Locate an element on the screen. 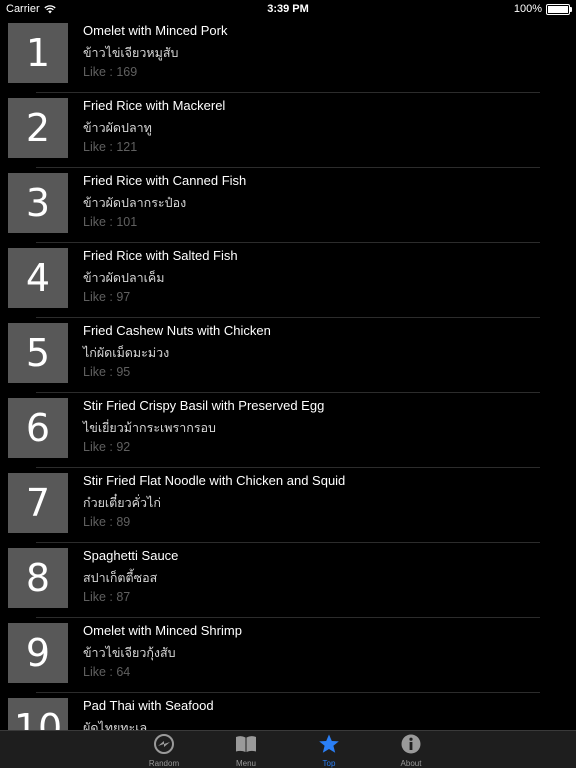 This screenshot has height=768, width=576. like-count: Like : 87 is located at coordinates (107, 597).